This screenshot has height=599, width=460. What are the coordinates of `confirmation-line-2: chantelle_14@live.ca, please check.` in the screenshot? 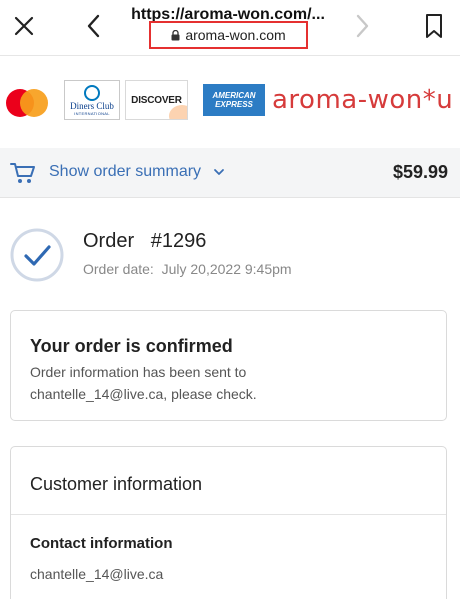 It's located at (143, 394).